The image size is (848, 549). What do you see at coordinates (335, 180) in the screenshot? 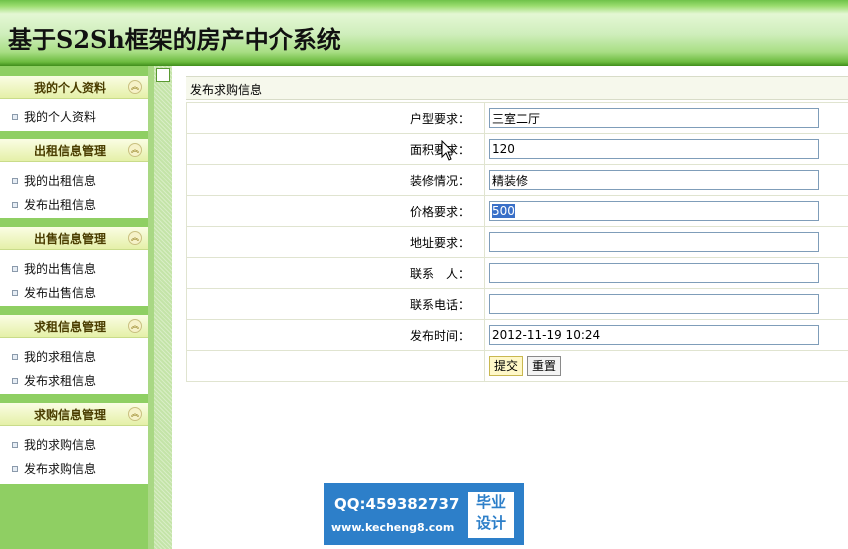
I see `field-label: 装修情况：` at bounding box center [335, 180].